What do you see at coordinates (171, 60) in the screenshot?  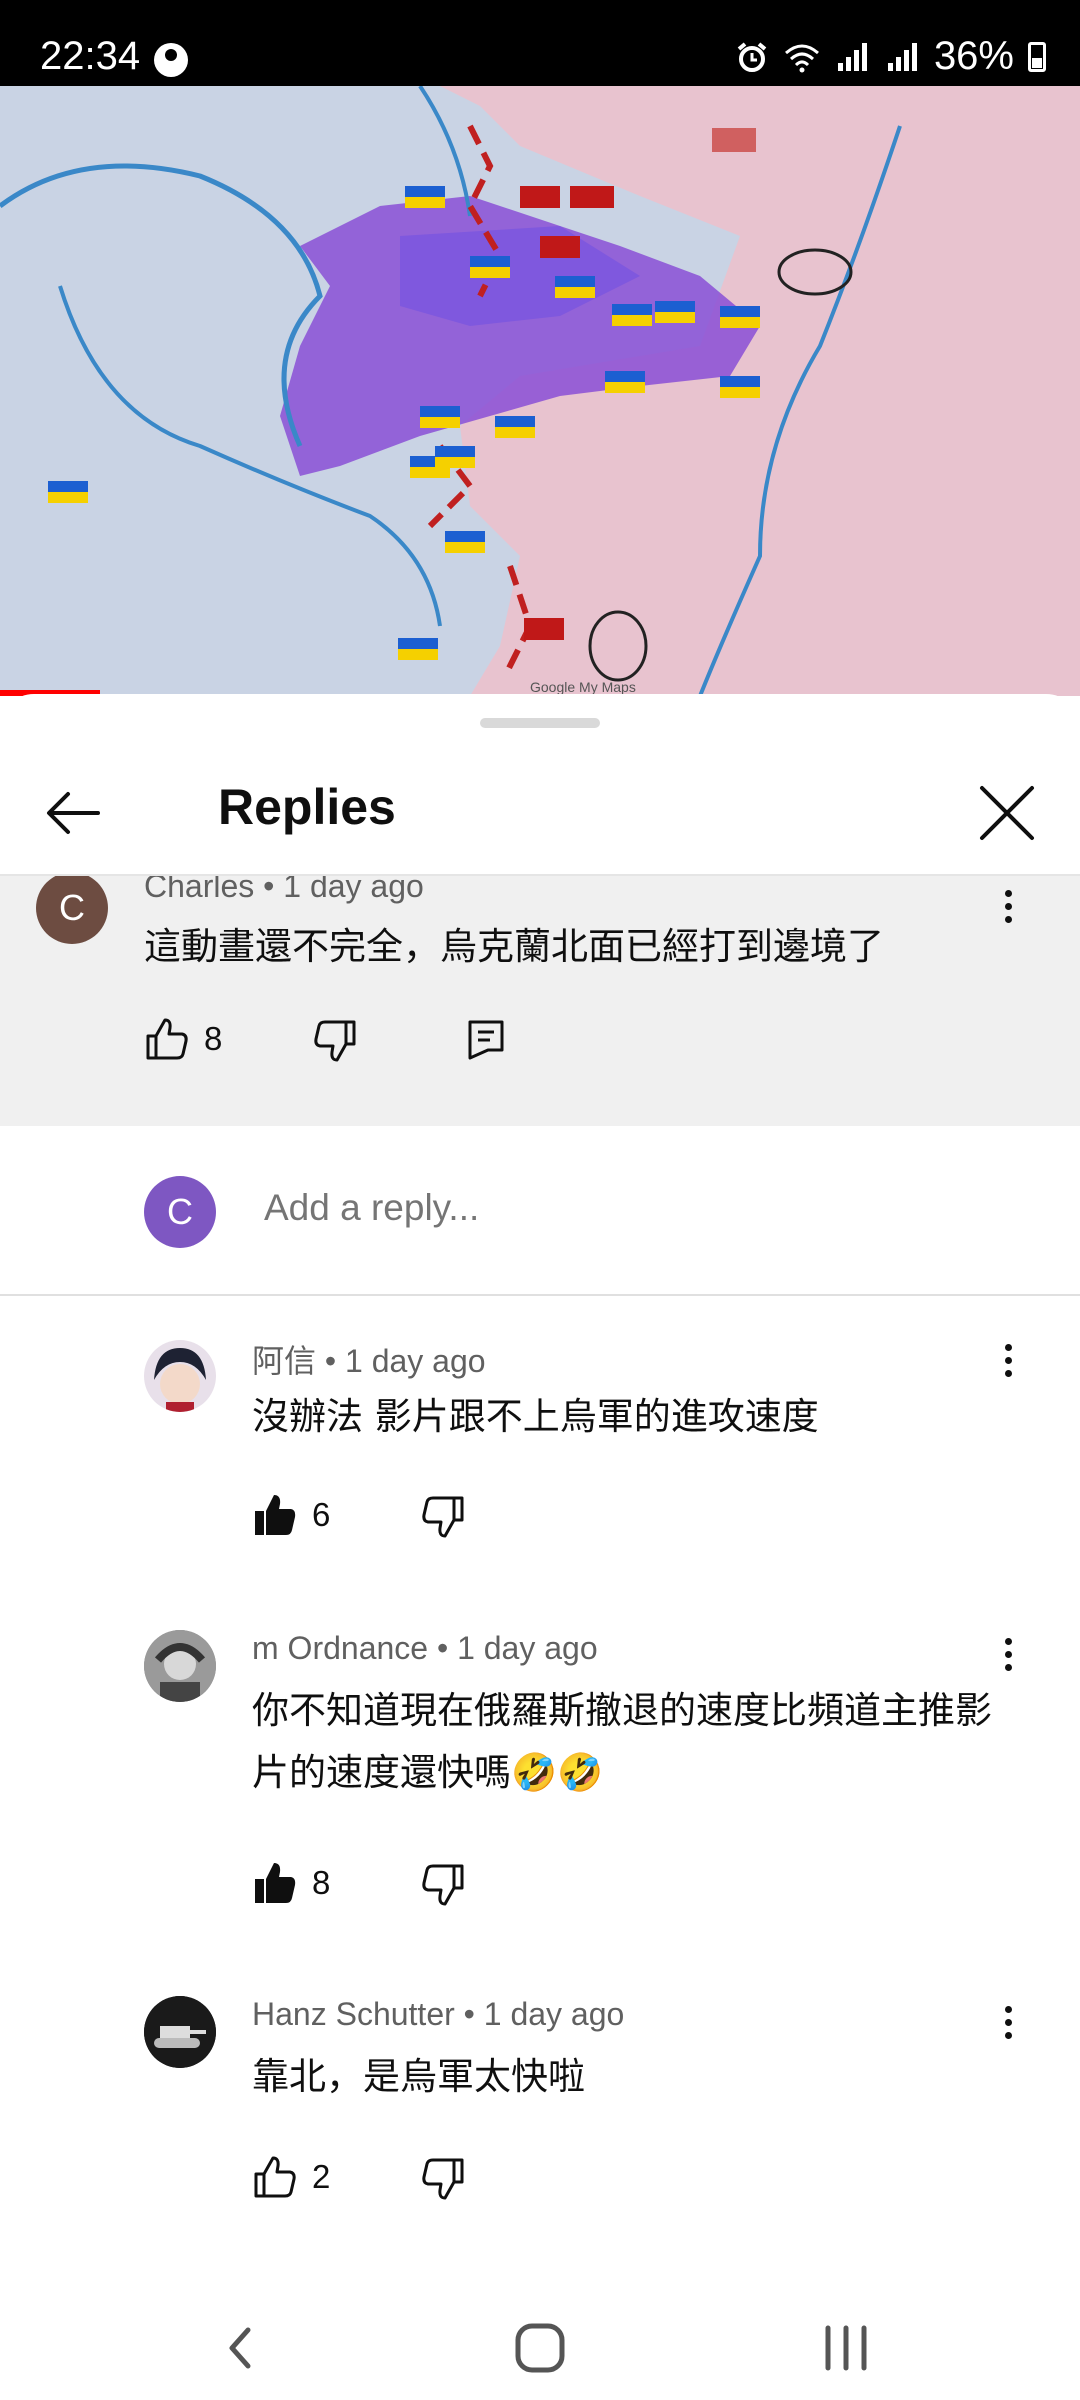 I see `account-icon` at bounding box center [171, 60].